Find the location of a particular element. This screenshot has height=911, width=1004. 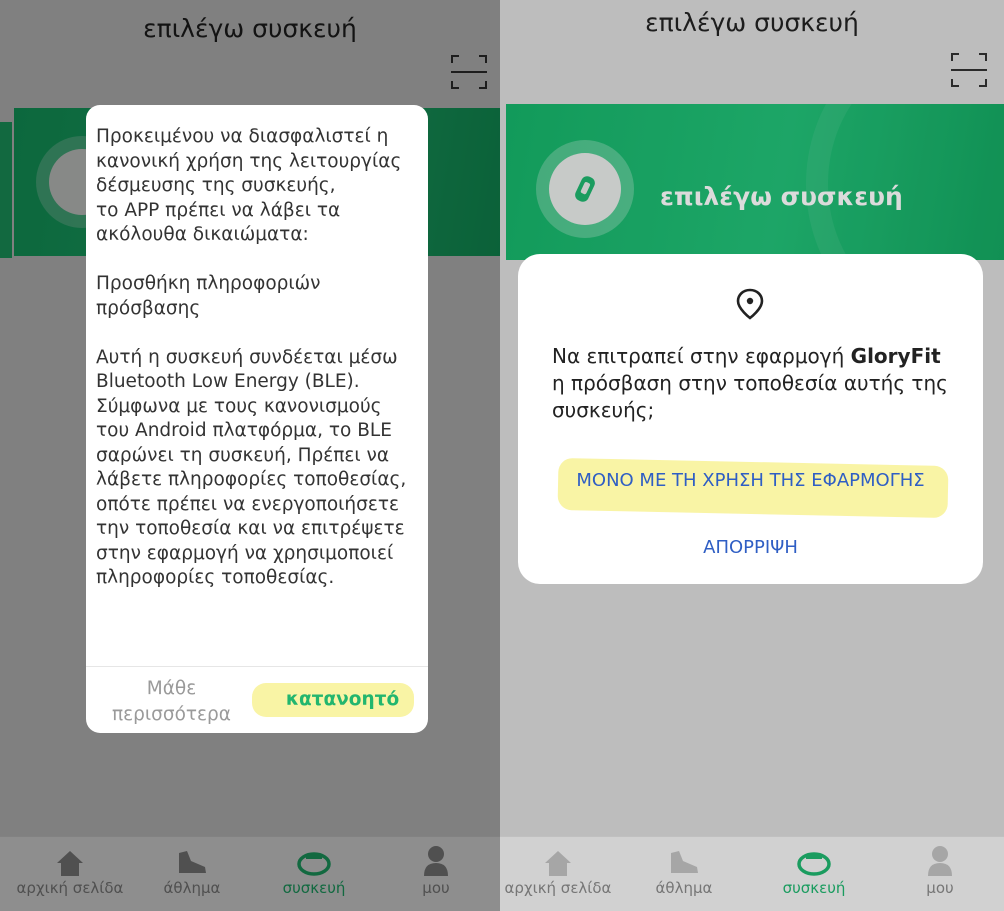

dialog-divider is located at coordinates (257, 666).